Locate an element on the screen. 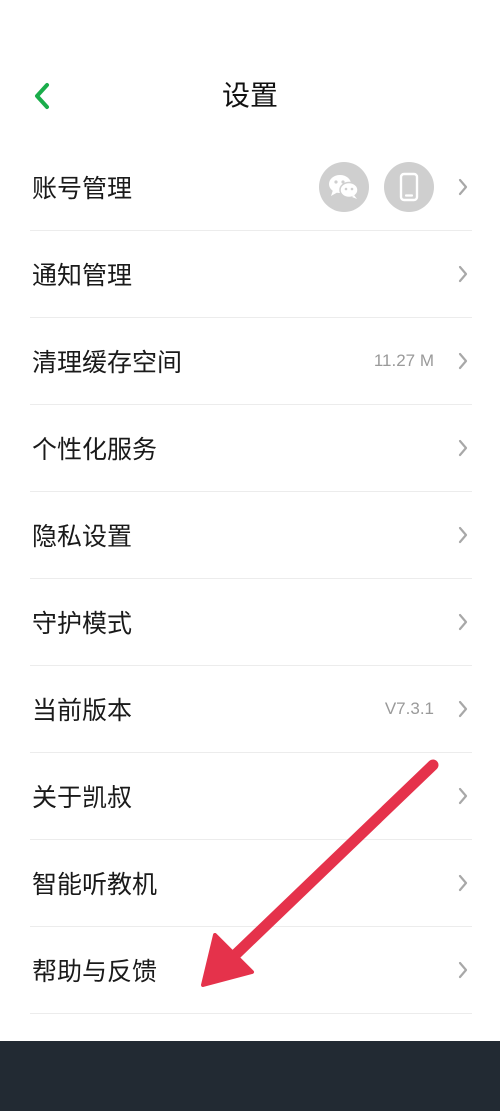 This screenshot has height=1111, width=500. settings-item-label: 个性化服务 is located at coordinates (95, 449).